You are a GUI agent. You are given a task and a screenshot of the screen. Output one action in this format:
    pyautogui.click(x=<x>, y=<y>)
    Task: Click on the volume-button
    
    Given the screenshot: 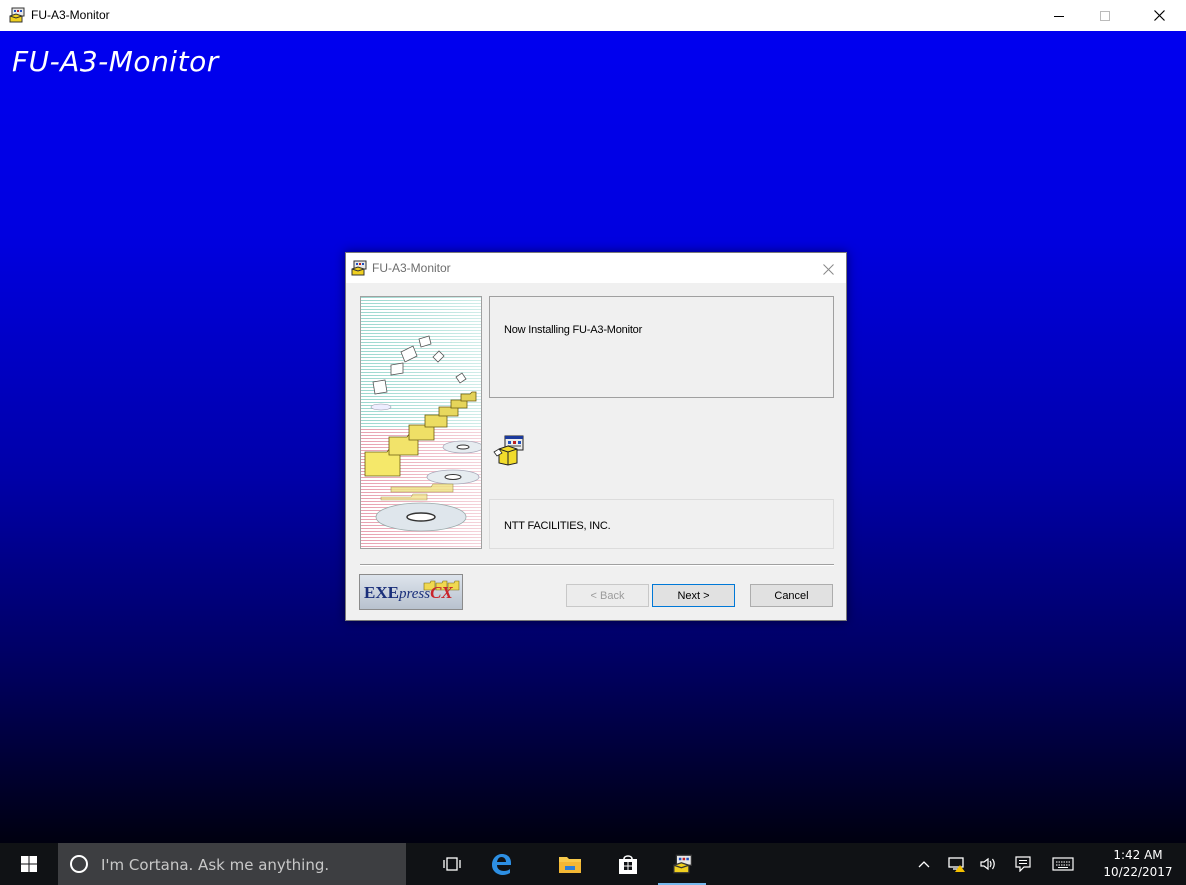 What is the action you would take?
    pyautogui.click(x=989, y=864)
    